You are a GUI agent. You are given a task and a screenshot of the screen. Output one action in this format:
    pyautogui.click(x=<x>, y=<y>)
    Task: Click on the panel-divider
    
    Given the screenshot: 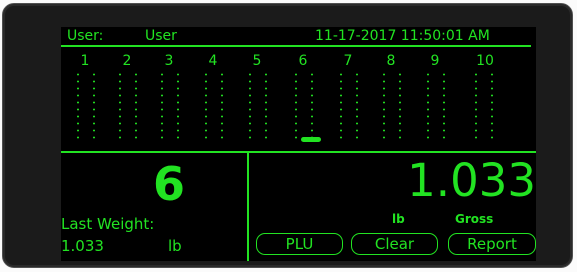 What is the action you would take?
    pyautogui.click(x=248, y=206)
    